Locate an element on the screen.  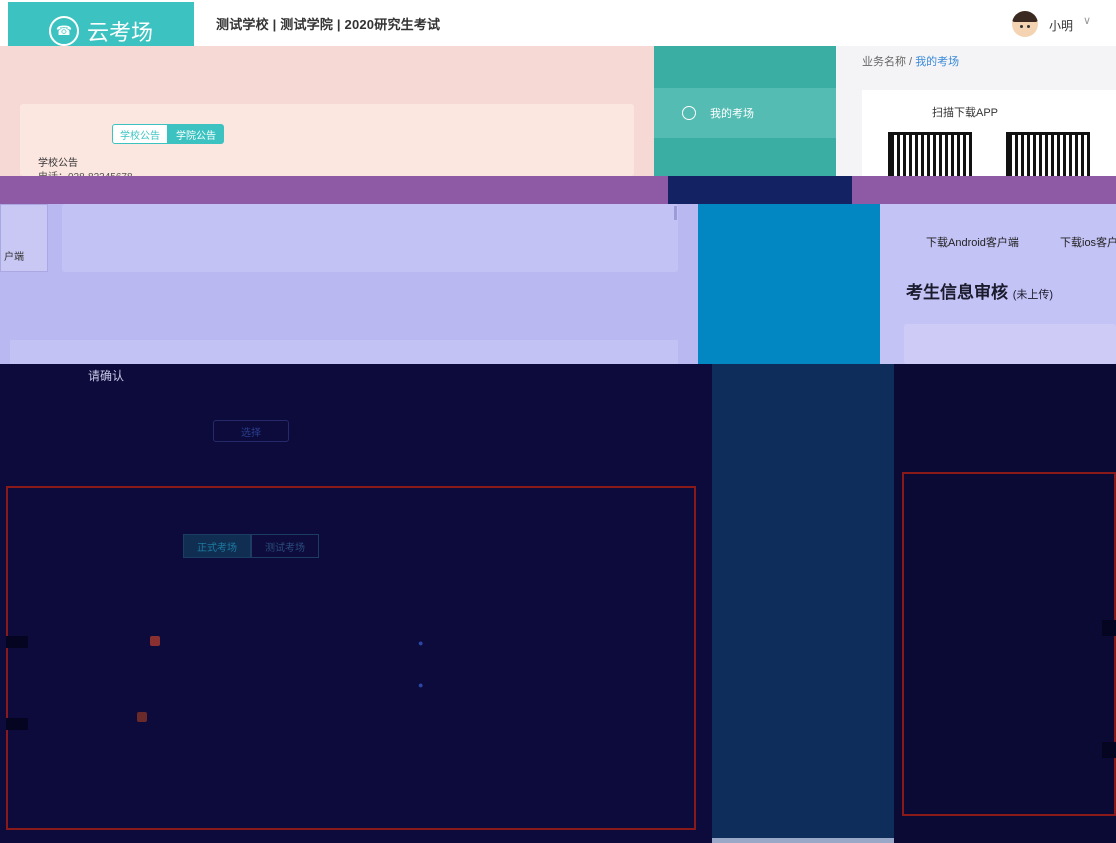
scrollbar-thumb is located at coordinates (675, 213).